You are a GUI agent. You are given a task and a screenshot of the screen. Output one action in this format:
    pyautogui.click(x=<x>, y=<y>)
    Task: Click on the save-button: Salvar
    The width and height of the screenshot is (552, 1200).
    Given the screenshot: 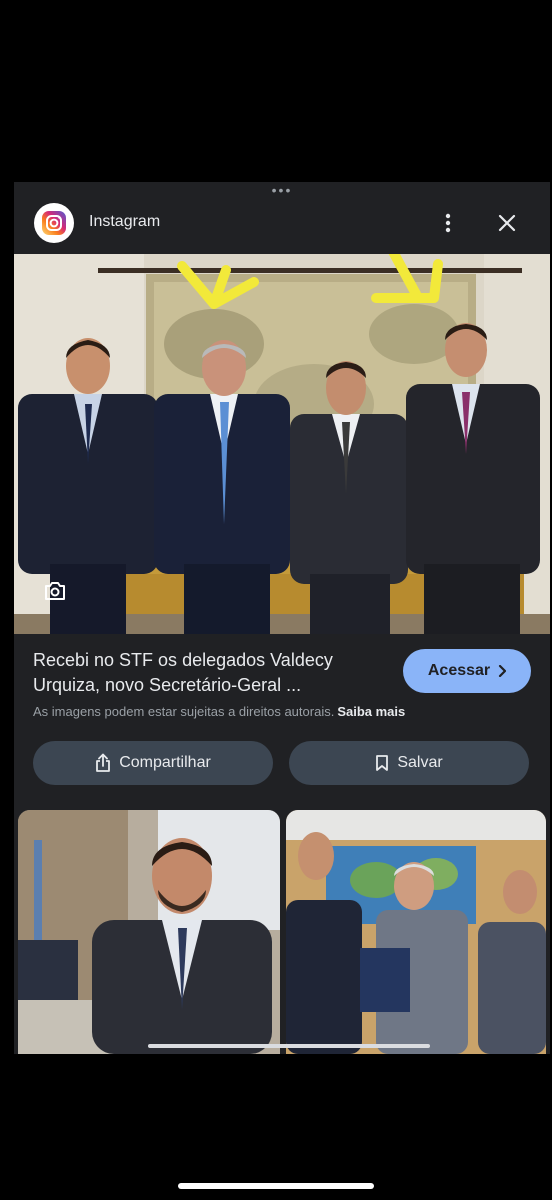 What is the action you would take?
    pyautogui.click(x=409, y=763)
    